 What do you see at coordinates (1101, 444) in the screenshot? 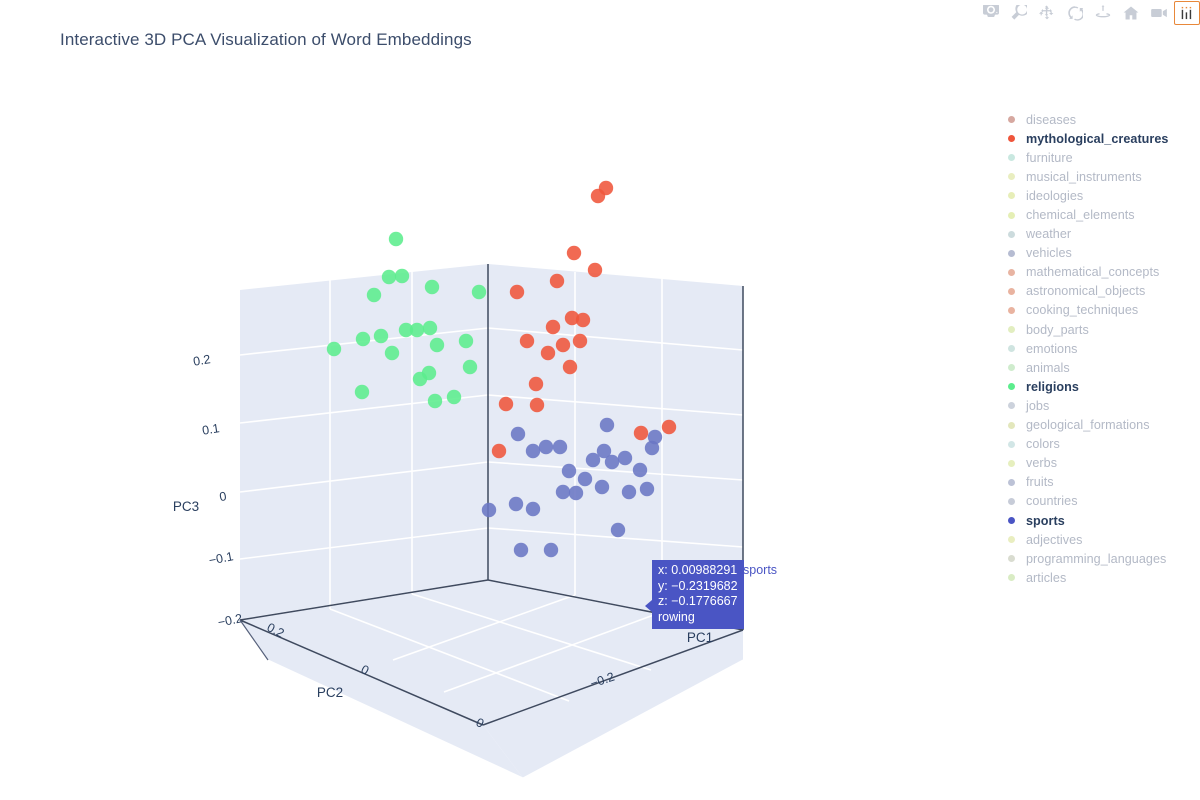
I see `legend-item-colors: colors` at bounding box center [1101, 444].